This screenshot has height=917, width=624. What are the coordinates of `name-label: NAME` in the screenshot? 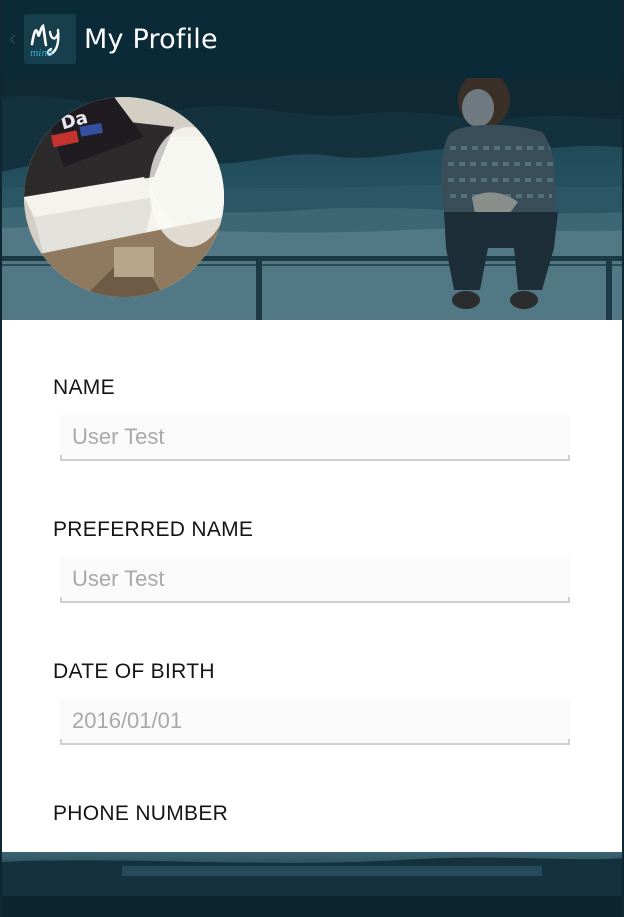 It's located at (84, 387).